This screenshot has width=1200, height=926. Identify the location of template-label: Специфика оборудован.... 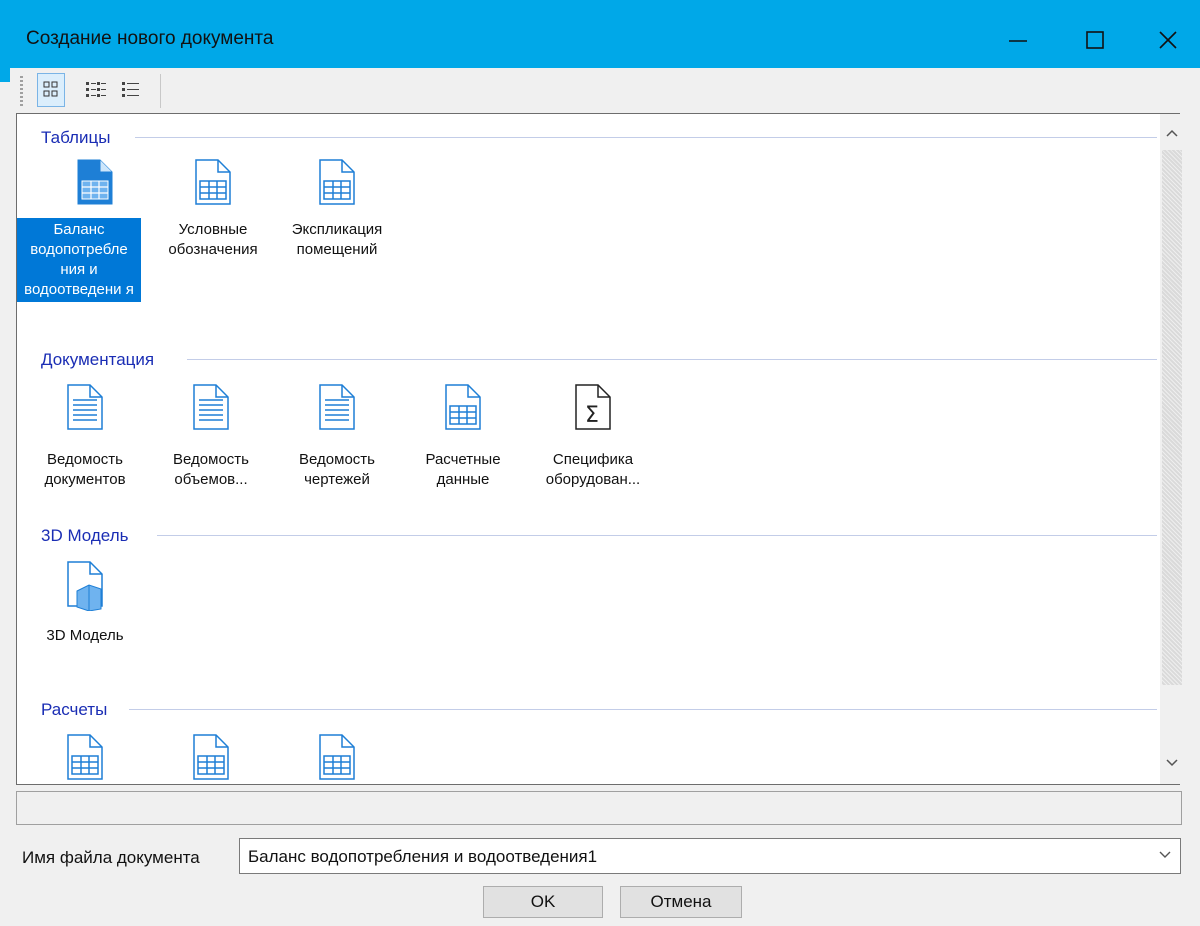
(593, 469).